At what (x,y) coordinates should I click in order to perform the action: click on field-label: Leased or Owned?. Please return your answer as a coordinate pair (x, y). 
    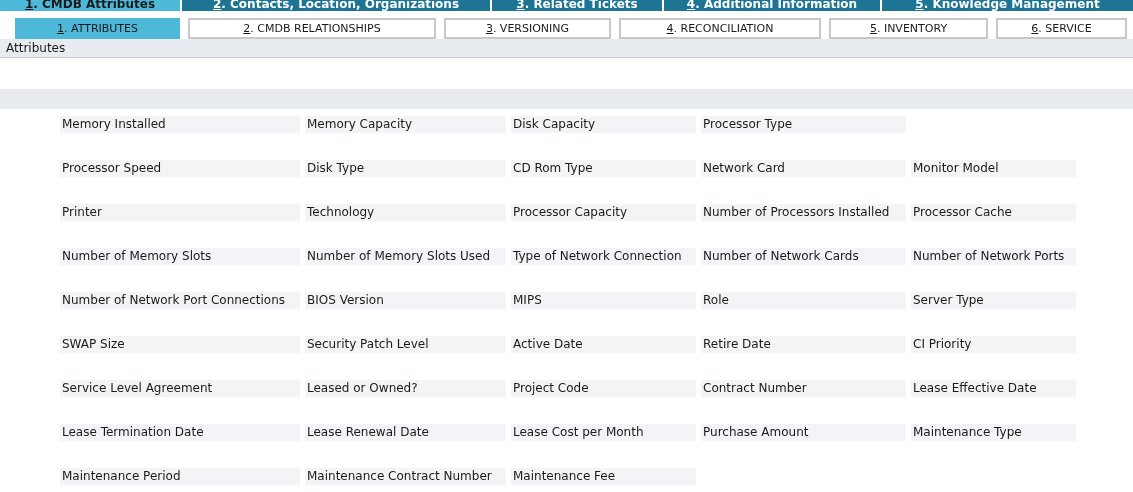
    Looking at the image, I should click on (405, 388).